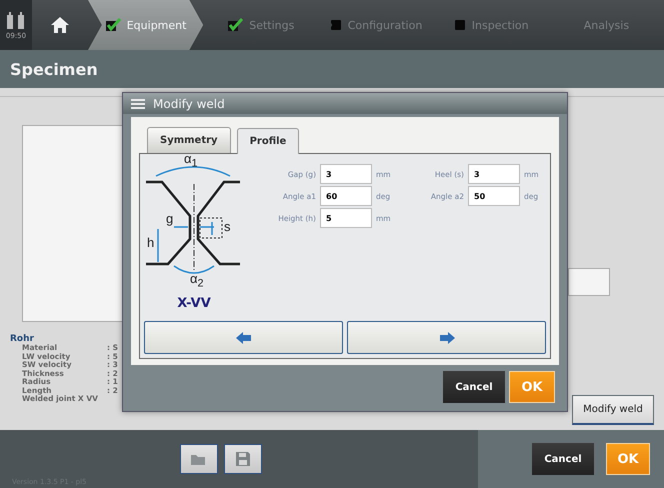 This screenshot has width=664, height=488. What do you see at coordinates (194, 303) in the screenshot?
I see `weld-type-label: X-VV` at bounding box center [194, 303].